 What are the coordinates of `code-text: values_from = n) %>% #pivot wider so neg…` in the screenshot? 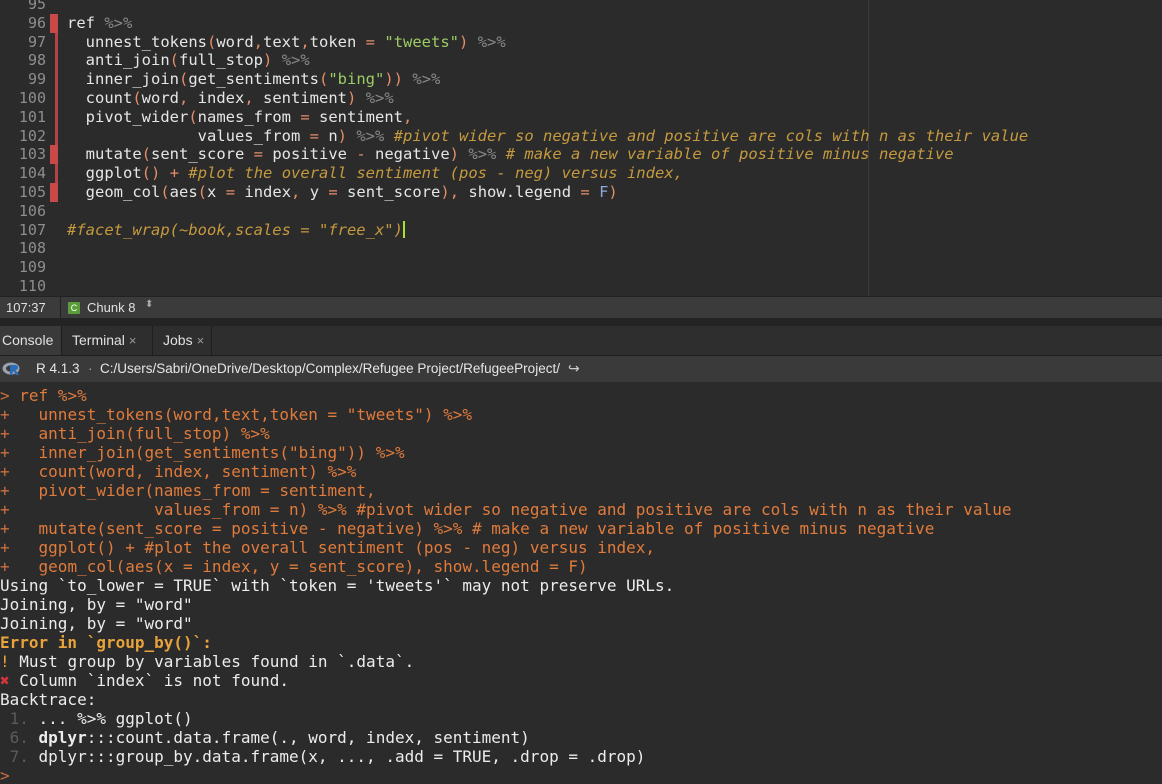 It's located at (548, 135).